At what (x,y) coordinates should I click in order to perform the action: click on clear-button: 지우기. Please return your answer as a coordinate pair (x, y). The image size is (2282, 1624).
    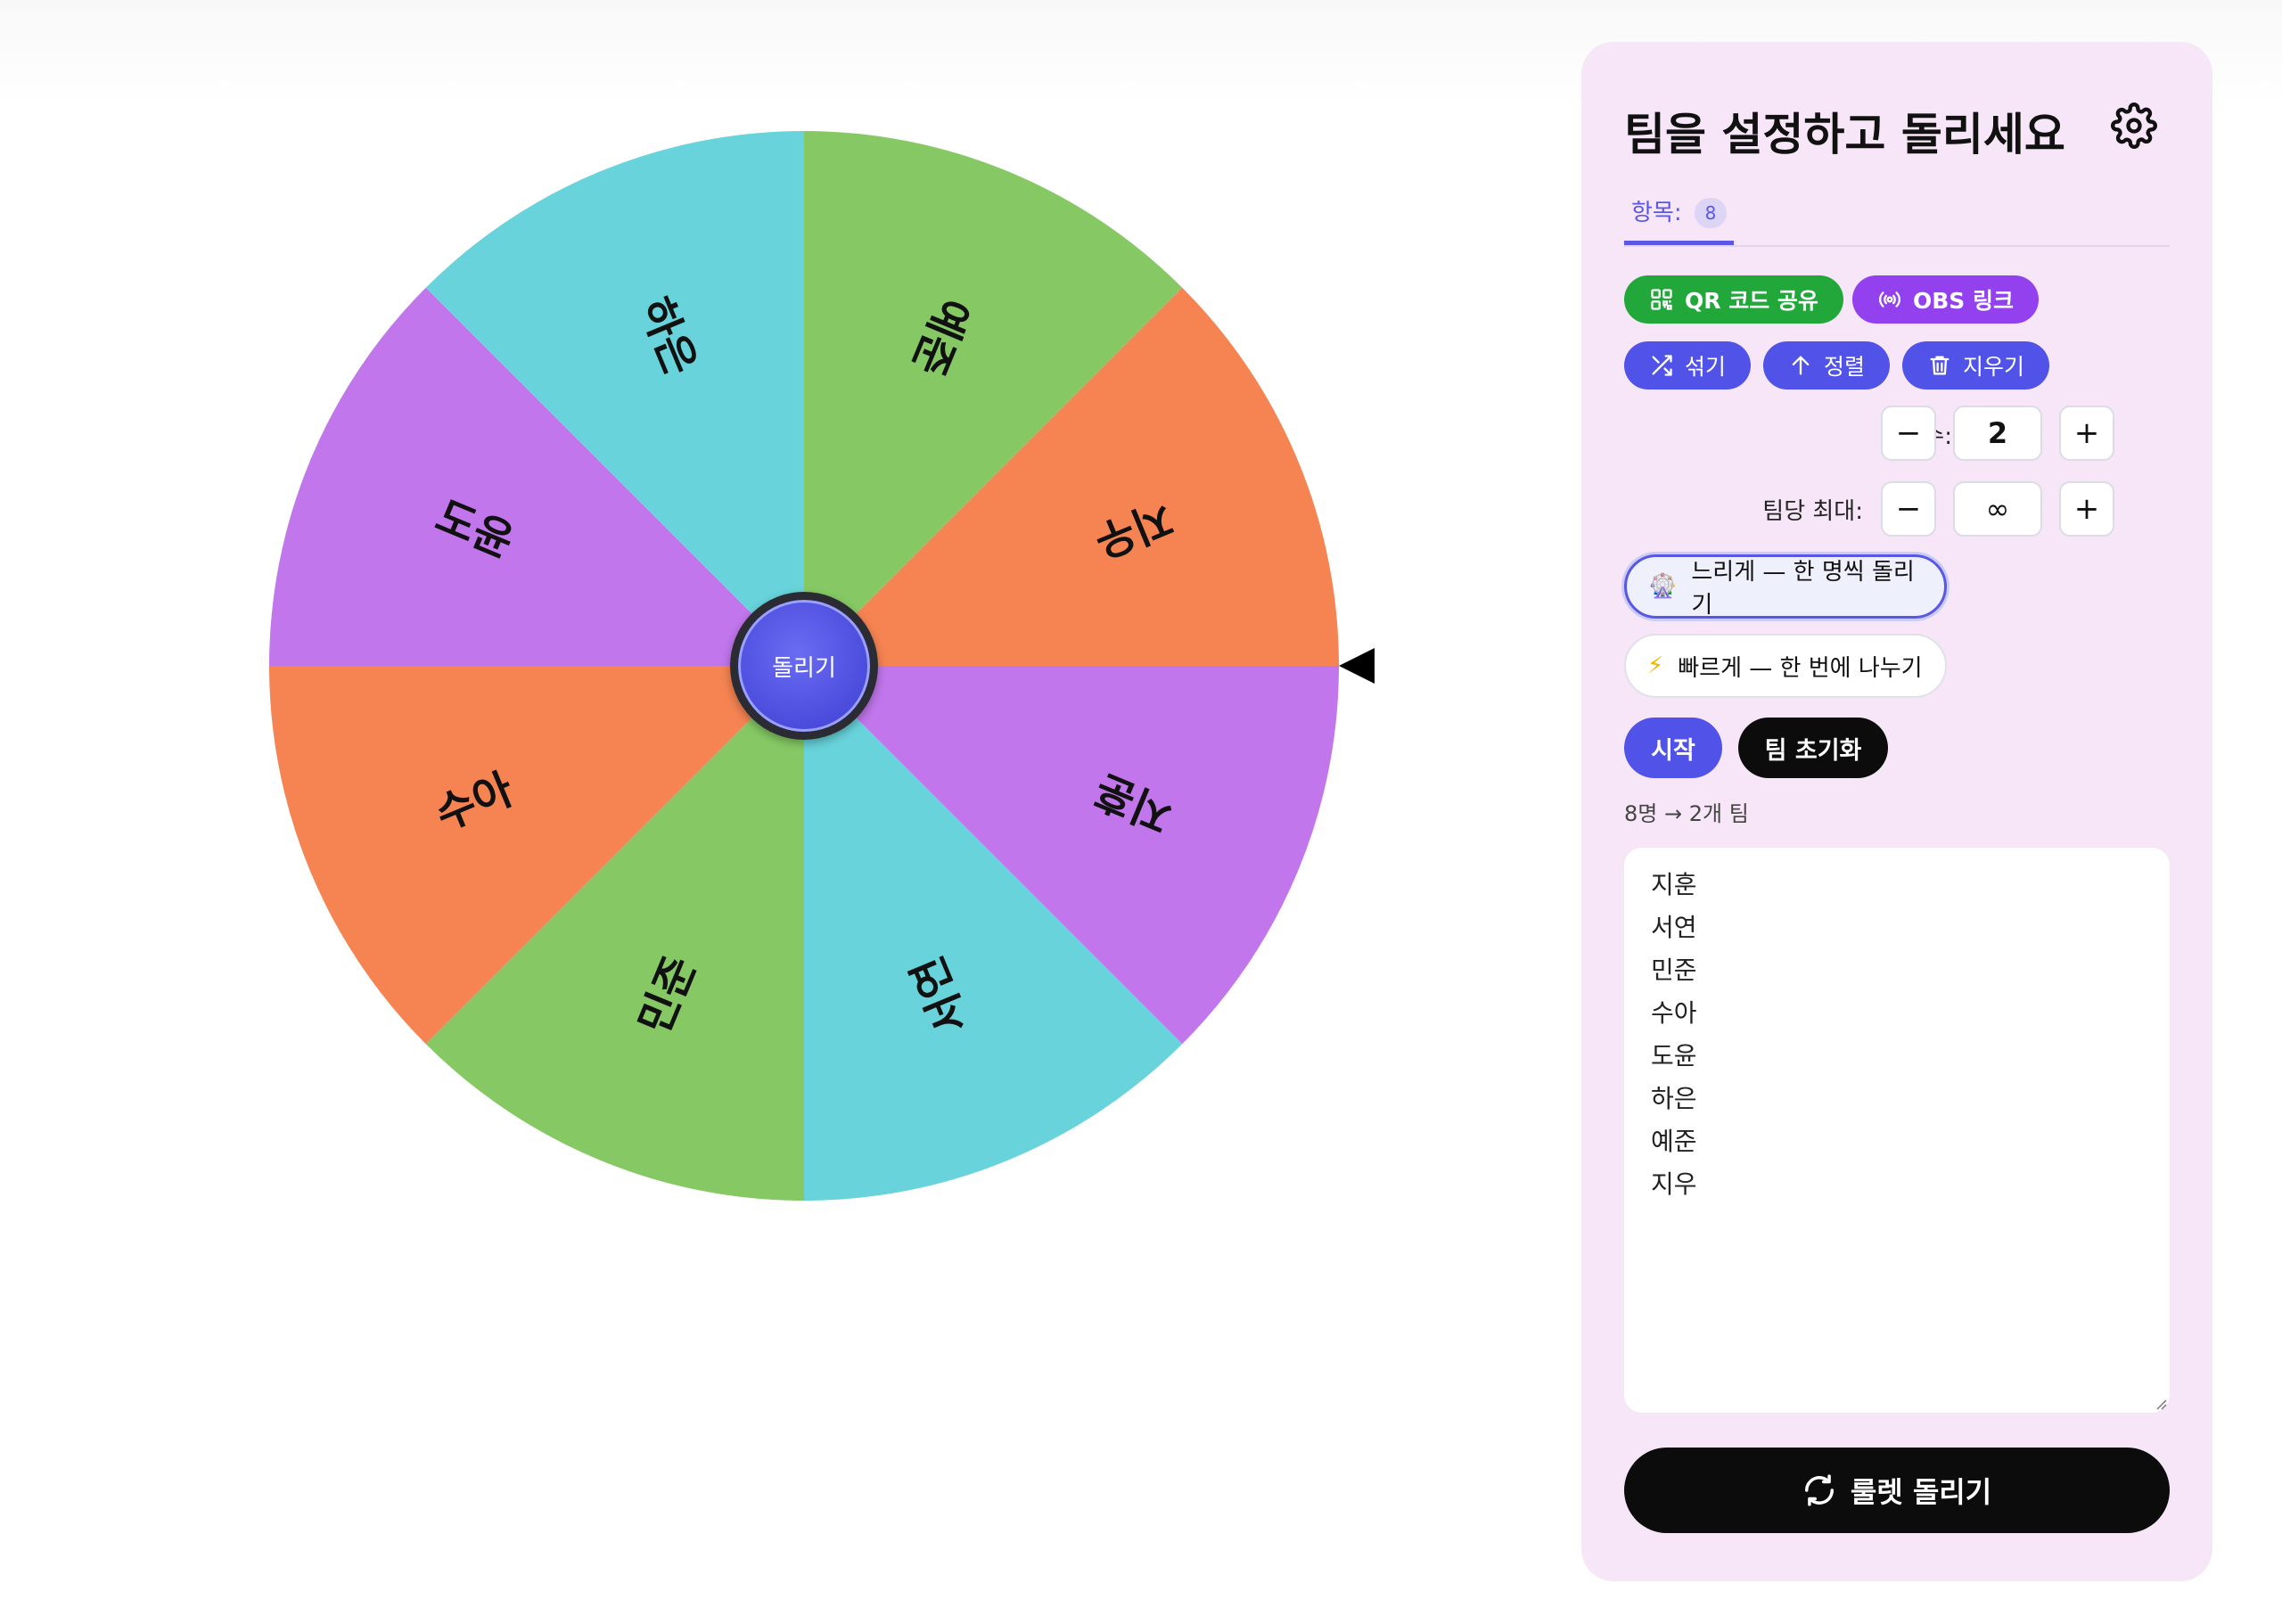
    Looking at the image, I should click on (1976, 365).